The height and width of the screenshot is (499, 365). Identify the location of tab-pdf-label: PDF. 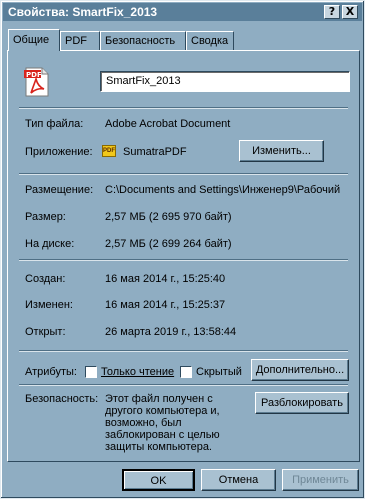
(76, 41).